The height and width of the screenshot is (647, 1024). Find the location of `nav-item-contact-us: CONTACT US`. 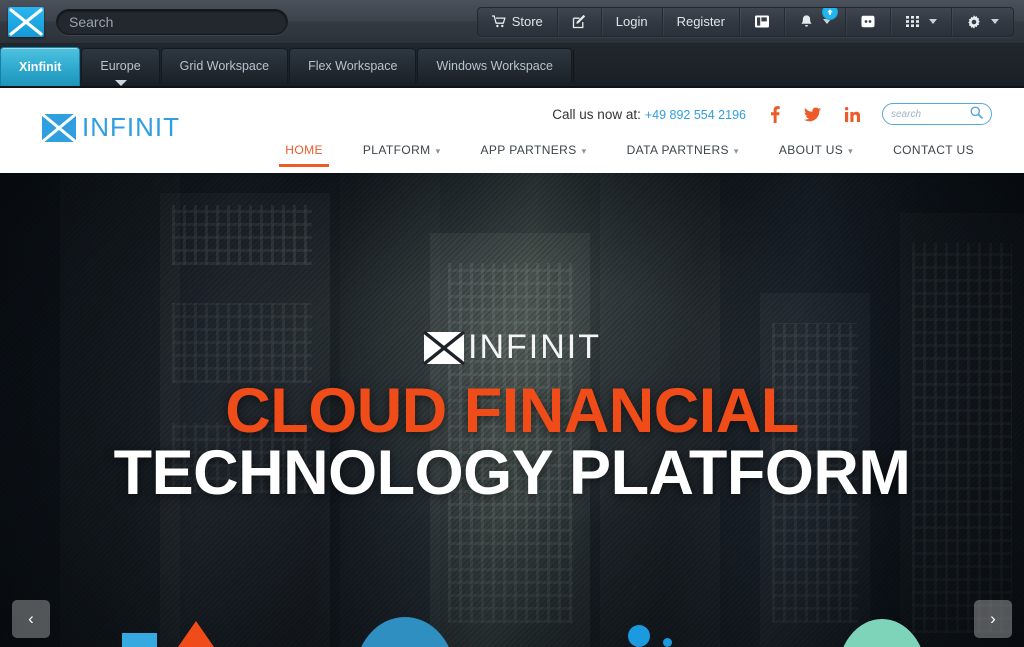

nav-item-contact-us: CONTACT US is located at coordinates (933, 155).